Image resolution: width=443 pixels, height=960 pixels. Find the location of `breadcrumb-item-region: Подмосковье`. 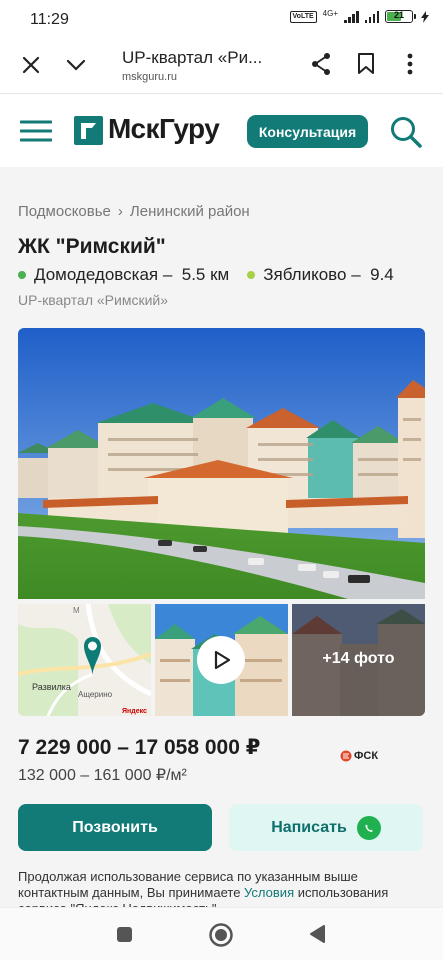

breadcrumb-item-region: Подмосковье is located at coordinates (64, 211).